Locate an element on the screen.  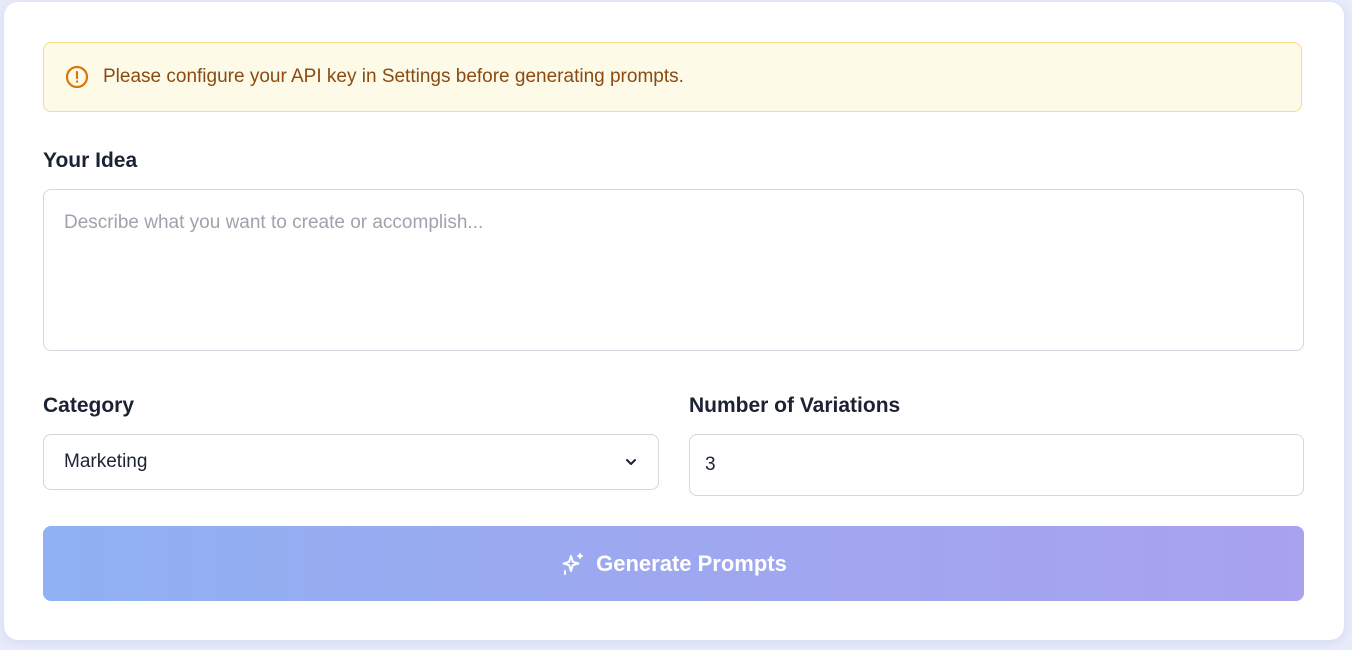
generate-button-label: Generate Prompts is located at coordinates (691, 563).